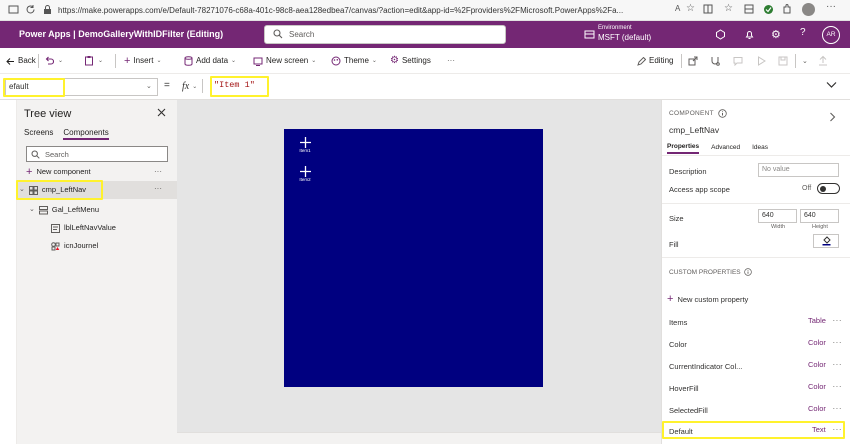 Image resolution: width=850 pixels, height=444 pixels. Describe the element at coordinates (86, 134) in the screenshot. I see `tab-components: Components` at that location.